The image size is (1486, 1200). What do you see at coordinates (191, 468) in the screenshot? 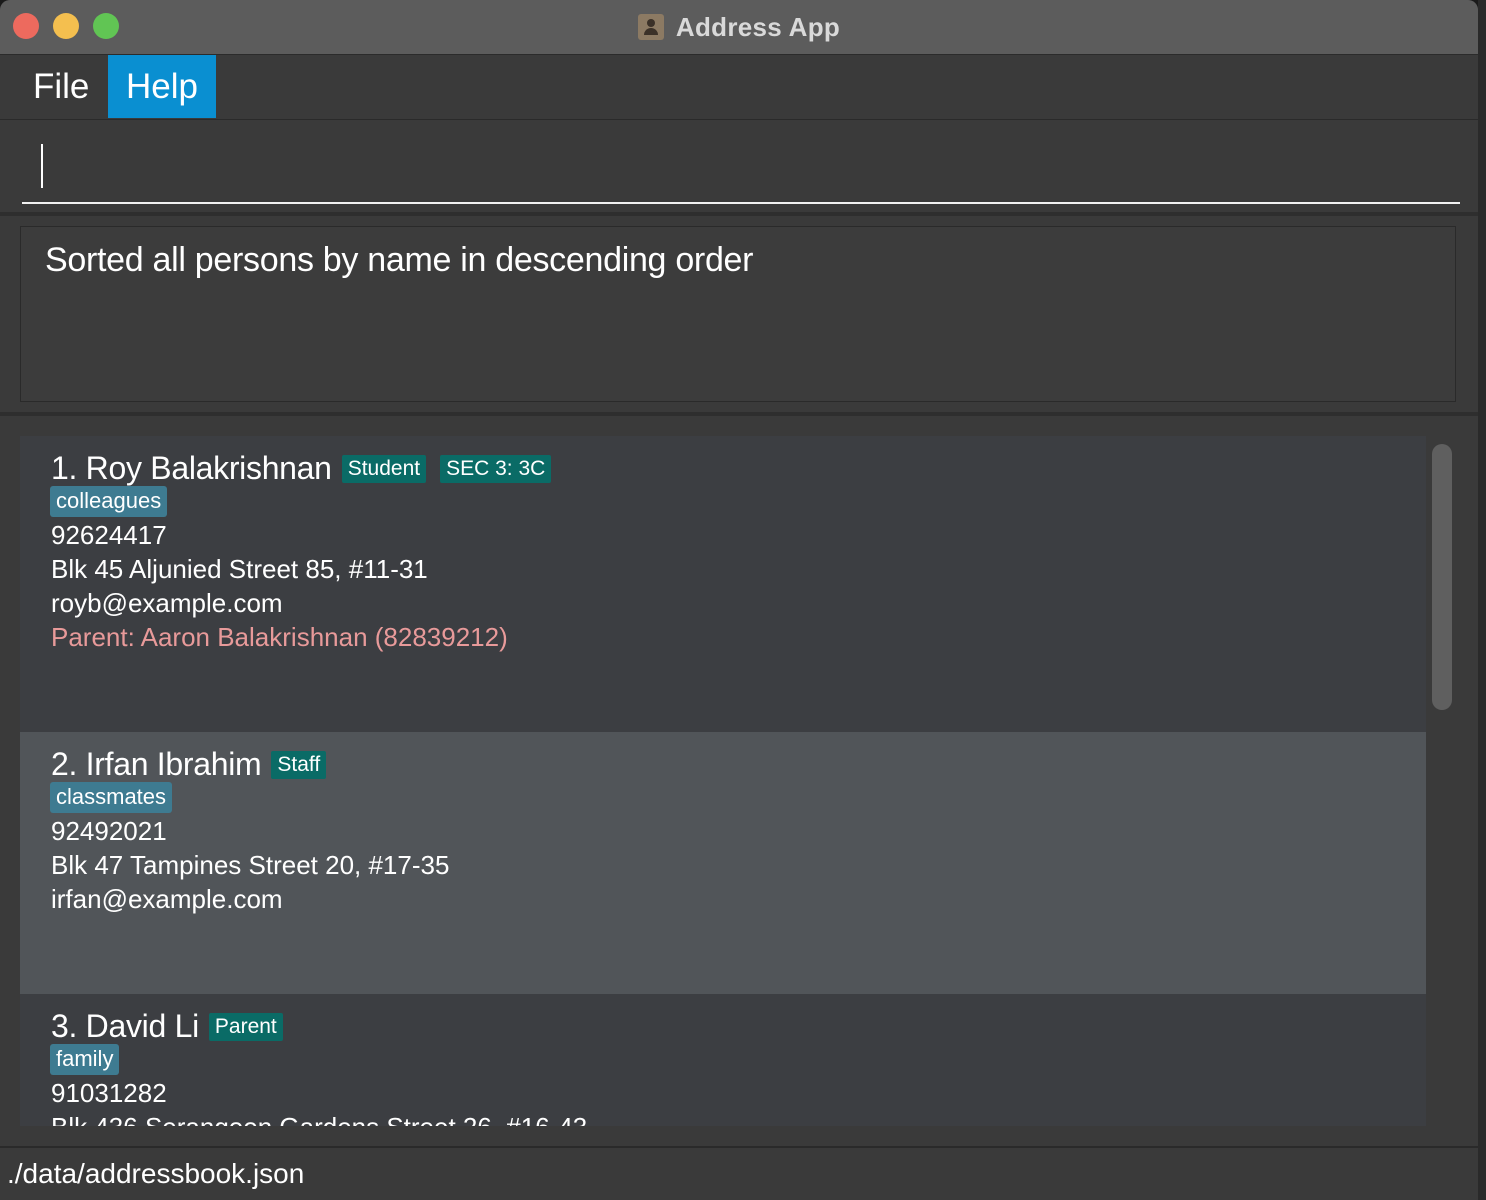
I see `person-name: 1. Roy Balakrishnan` at bounding box center [191, 468].